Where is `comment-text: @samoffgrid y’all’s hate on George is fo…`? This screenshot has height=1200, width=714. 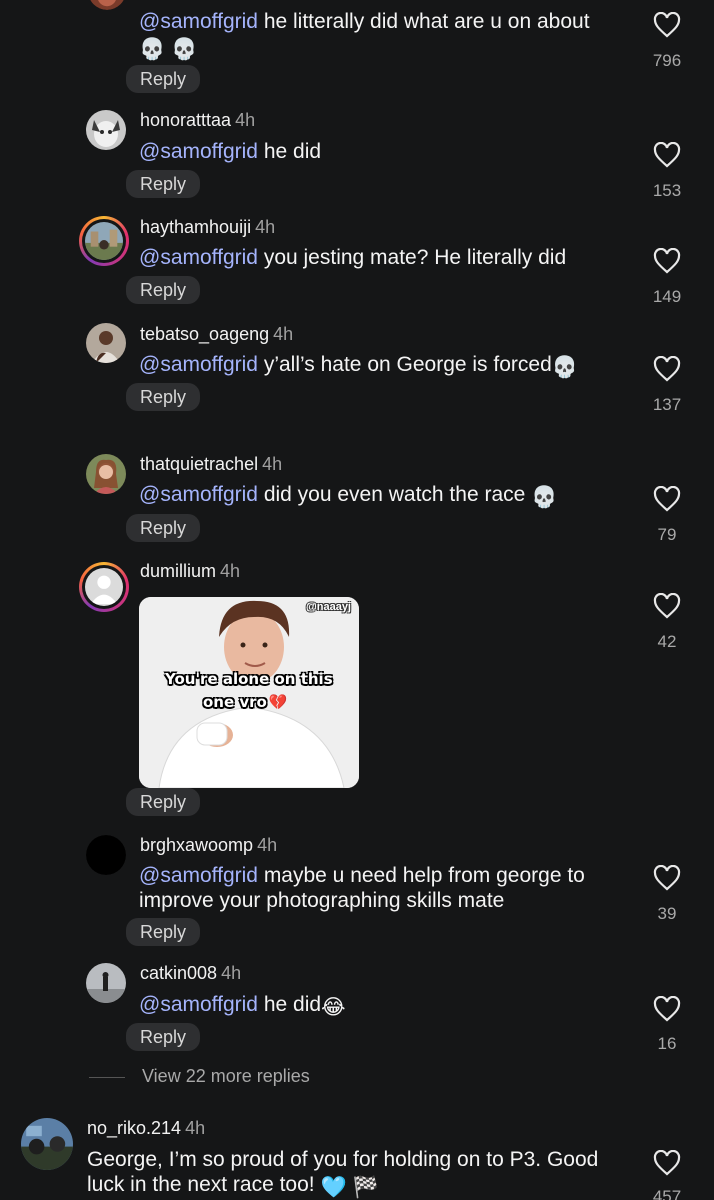 comment-text: @samoffgrid y’all’s hate on George is fo… is located at coordinates (358, 366).